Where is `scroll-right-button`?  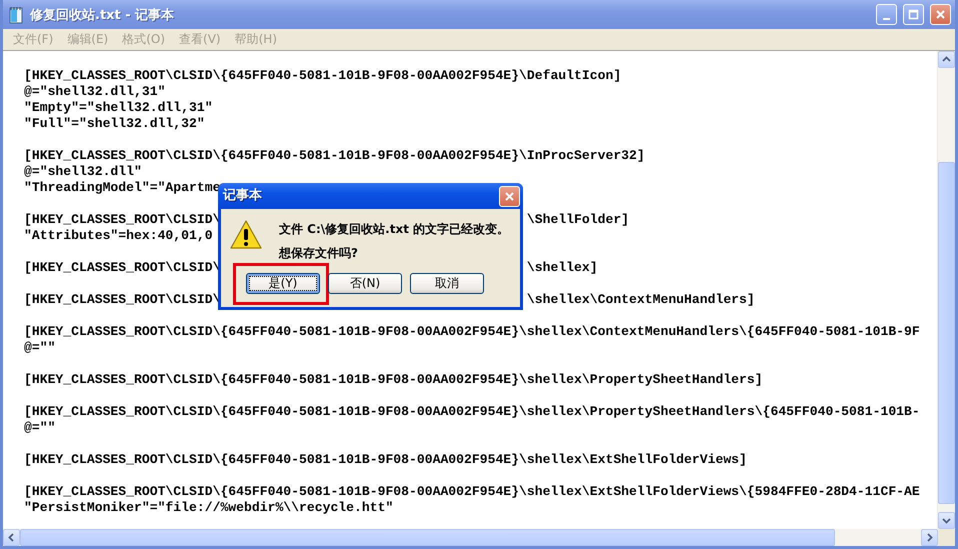 scroll-right-button is located at coordinates (929, 537).